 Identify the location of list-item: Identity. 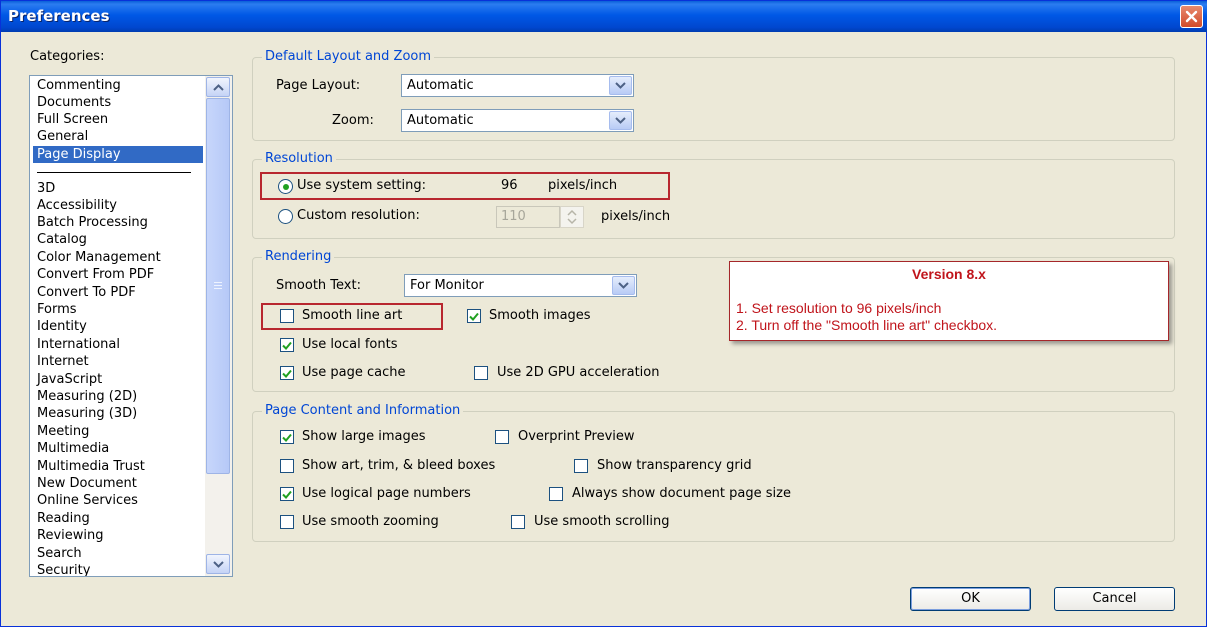
(62, 326).